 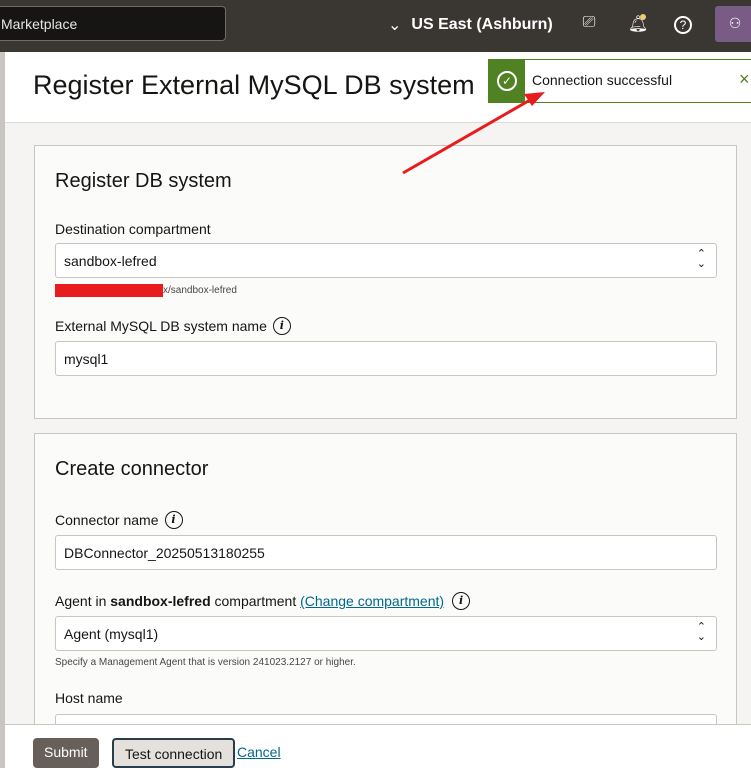 I want to click on annotation-arrow, so click(x=473, y=133).